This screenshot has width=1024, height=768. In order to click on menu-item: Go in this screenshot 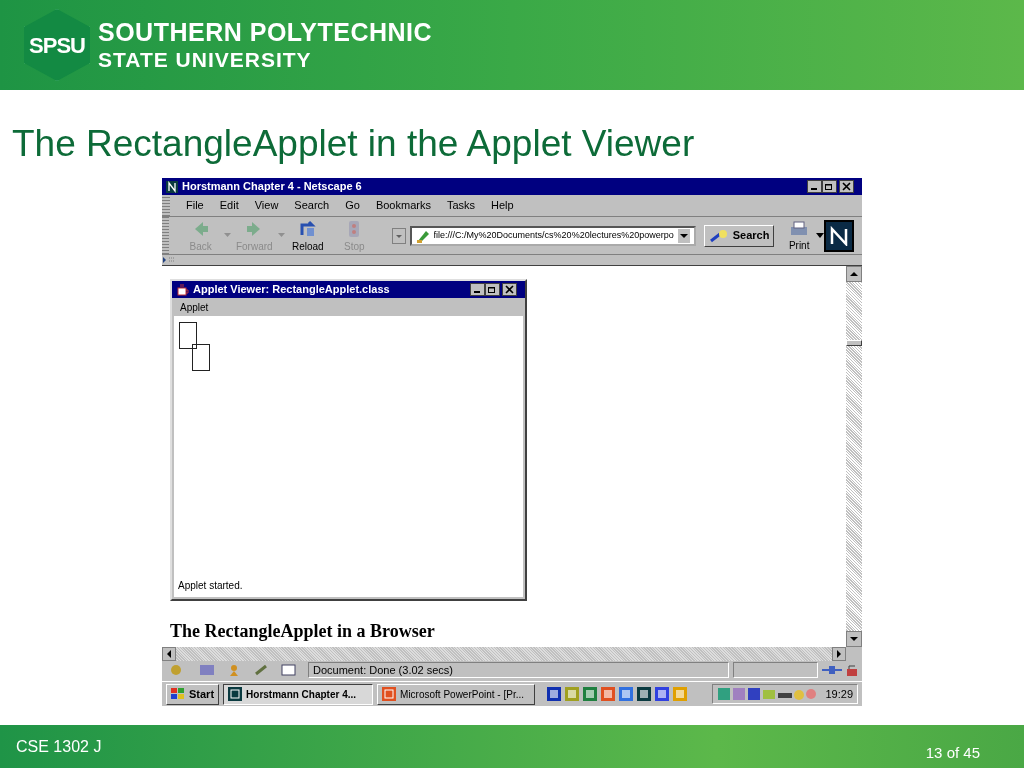, I will do `click(352, 205)`.